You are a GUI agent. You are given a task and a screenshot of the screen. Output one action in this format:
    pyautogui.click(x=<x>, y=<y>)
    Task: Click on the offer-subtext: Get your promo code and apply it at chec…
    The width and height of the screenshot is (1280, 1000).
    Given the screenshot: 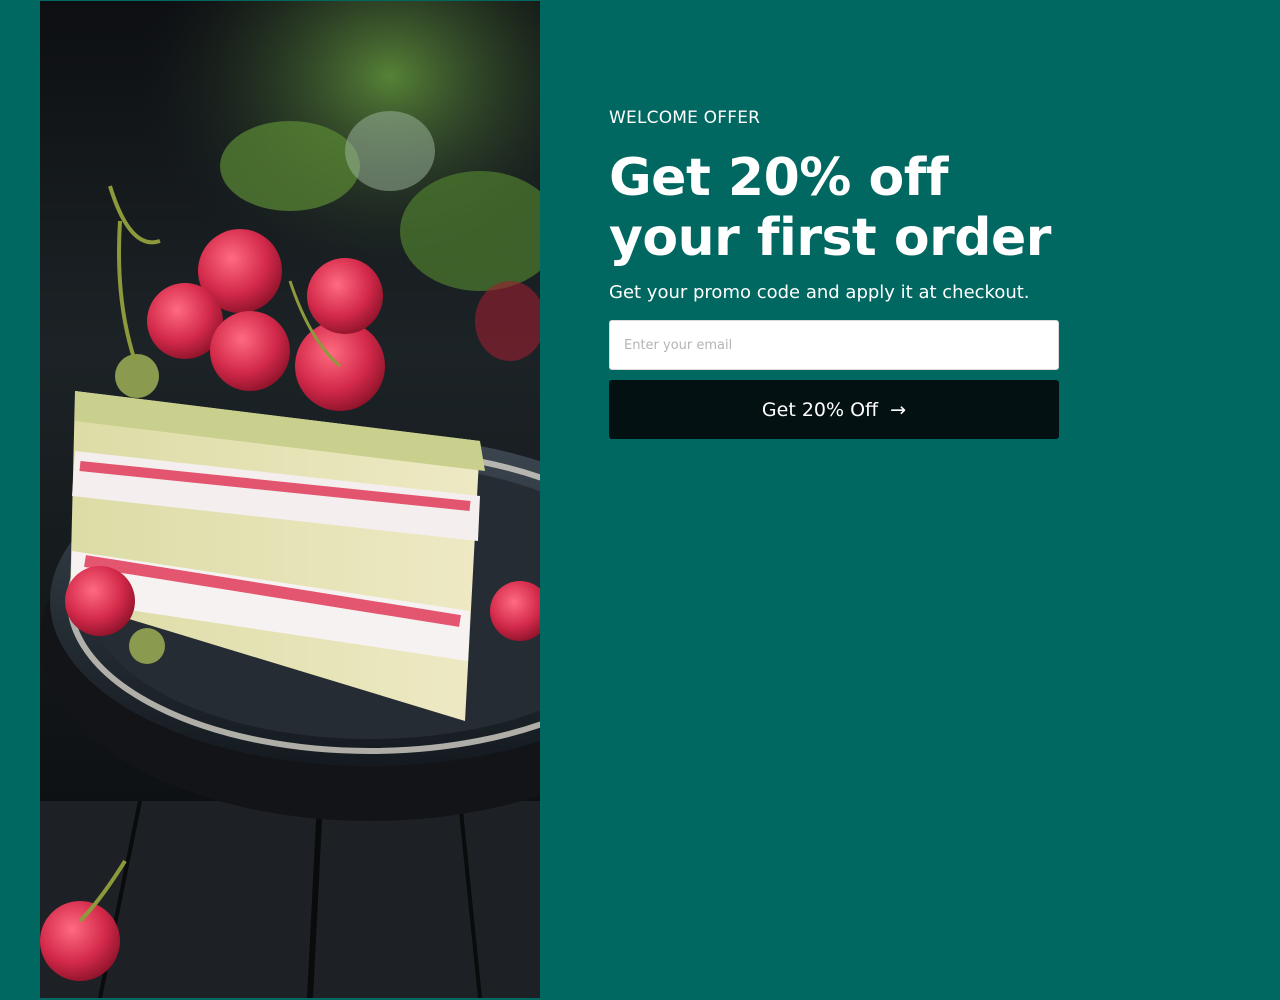 What is the action you would take?
    pyautogui.click(x=819, y=292)
    